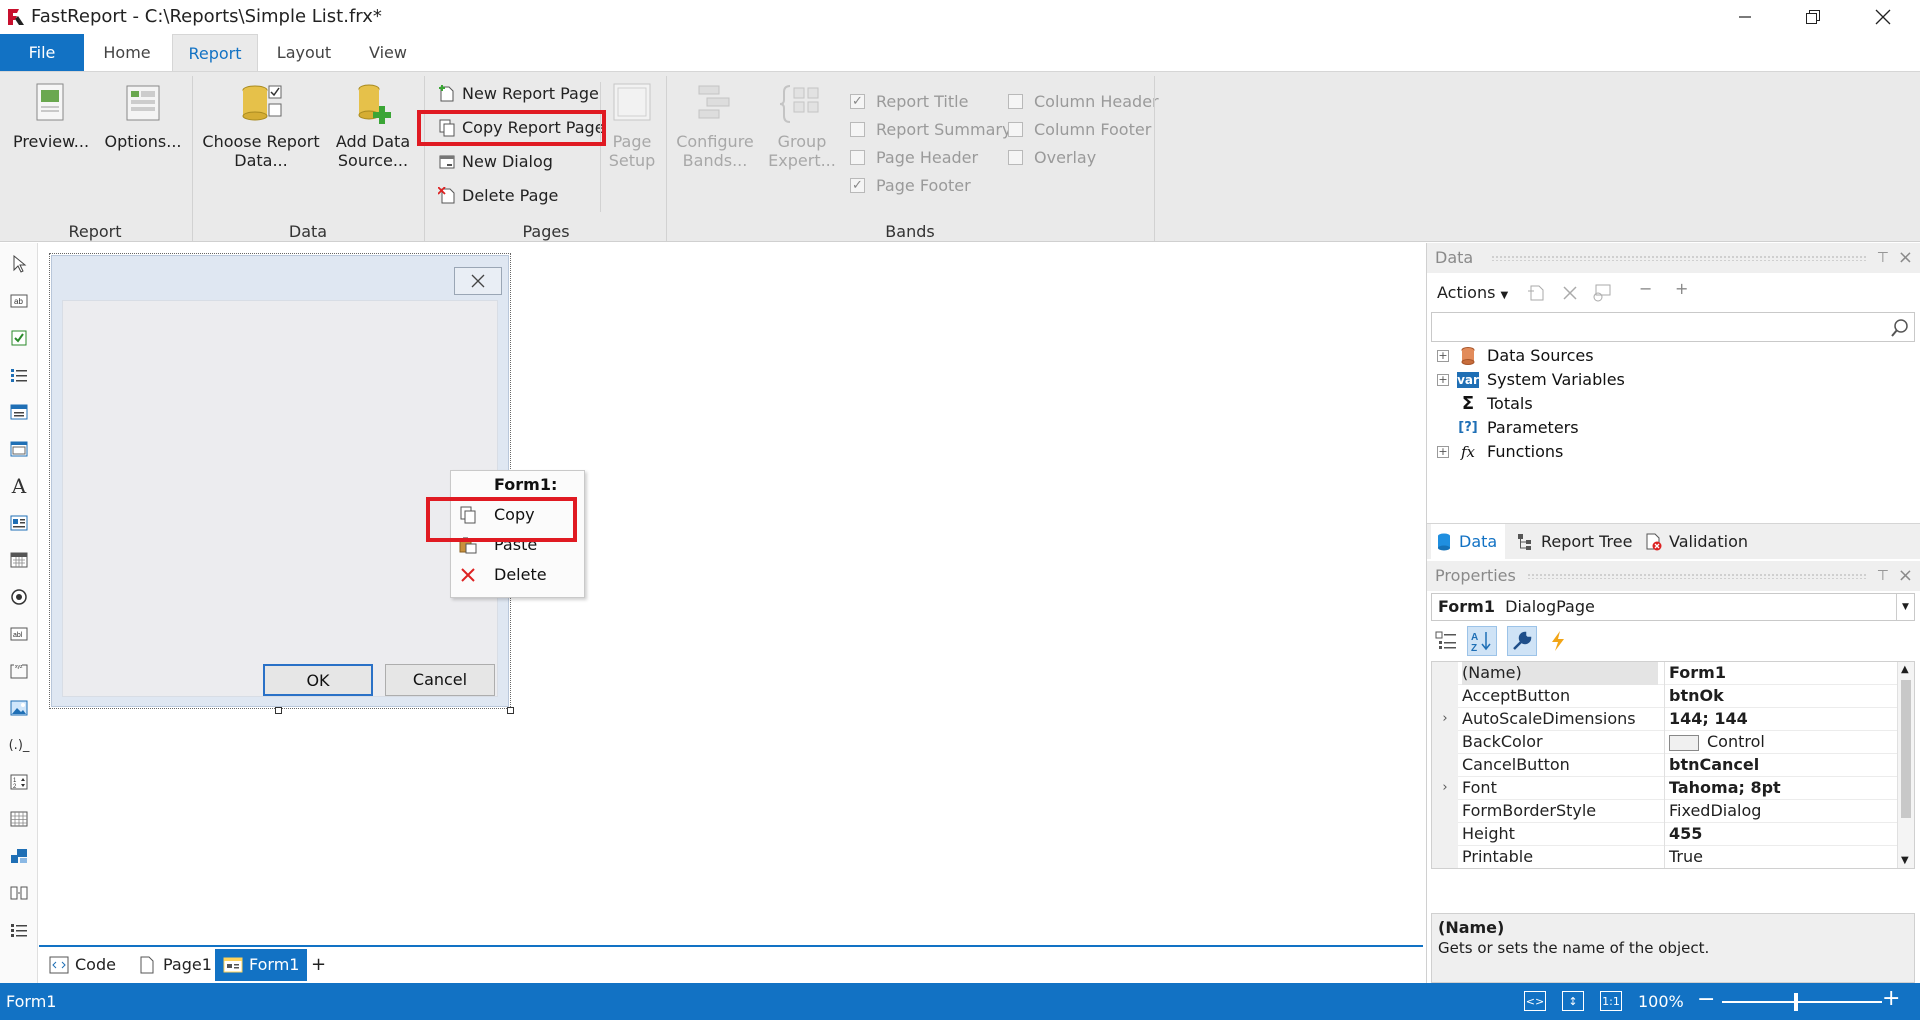 This screenshot has height=1020, width=1920. Describe the element at coordinates (1781, 742) in the screenshot. I see `property-value: Control` at that location.